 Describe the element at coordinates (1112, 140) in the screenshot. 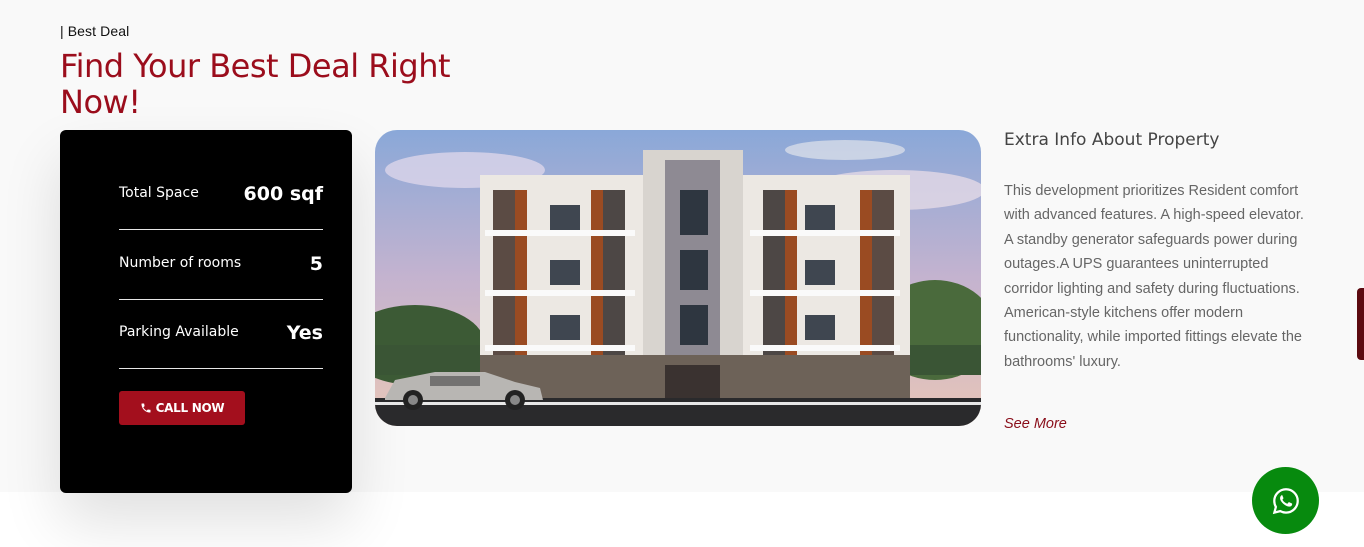

I see `extra-info-title: Extra Info About Property` at that location.